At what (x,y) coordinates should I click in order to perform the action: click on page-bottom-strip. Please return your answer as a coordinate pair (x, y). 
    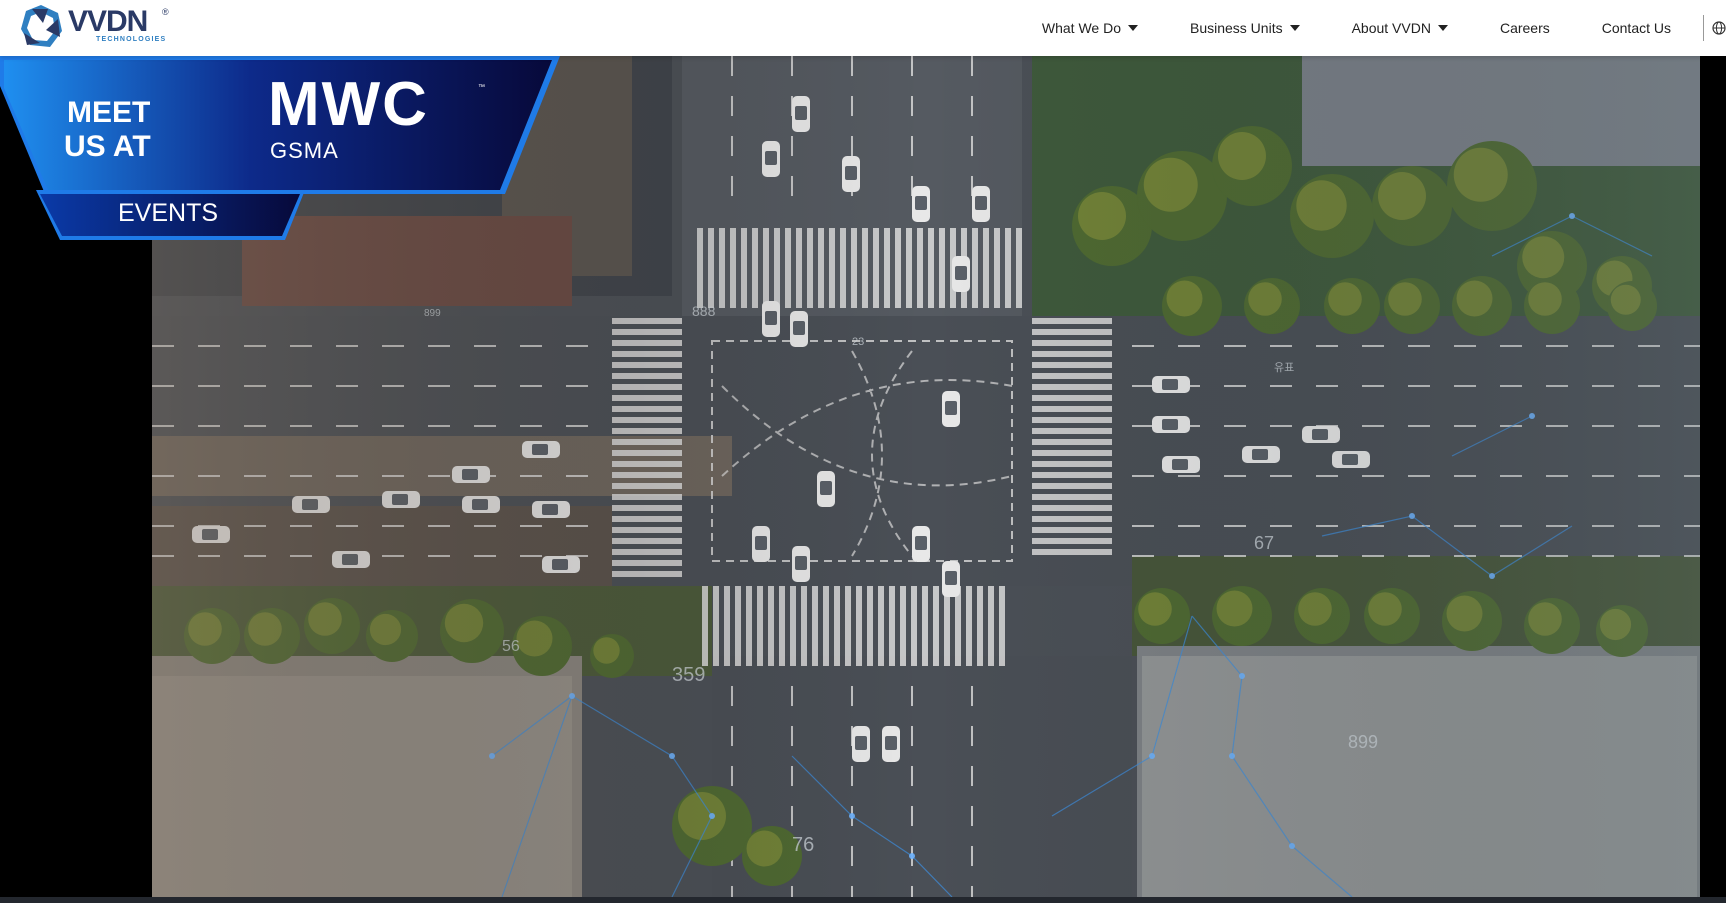
    Looking at the image, I should click on (863, 900).